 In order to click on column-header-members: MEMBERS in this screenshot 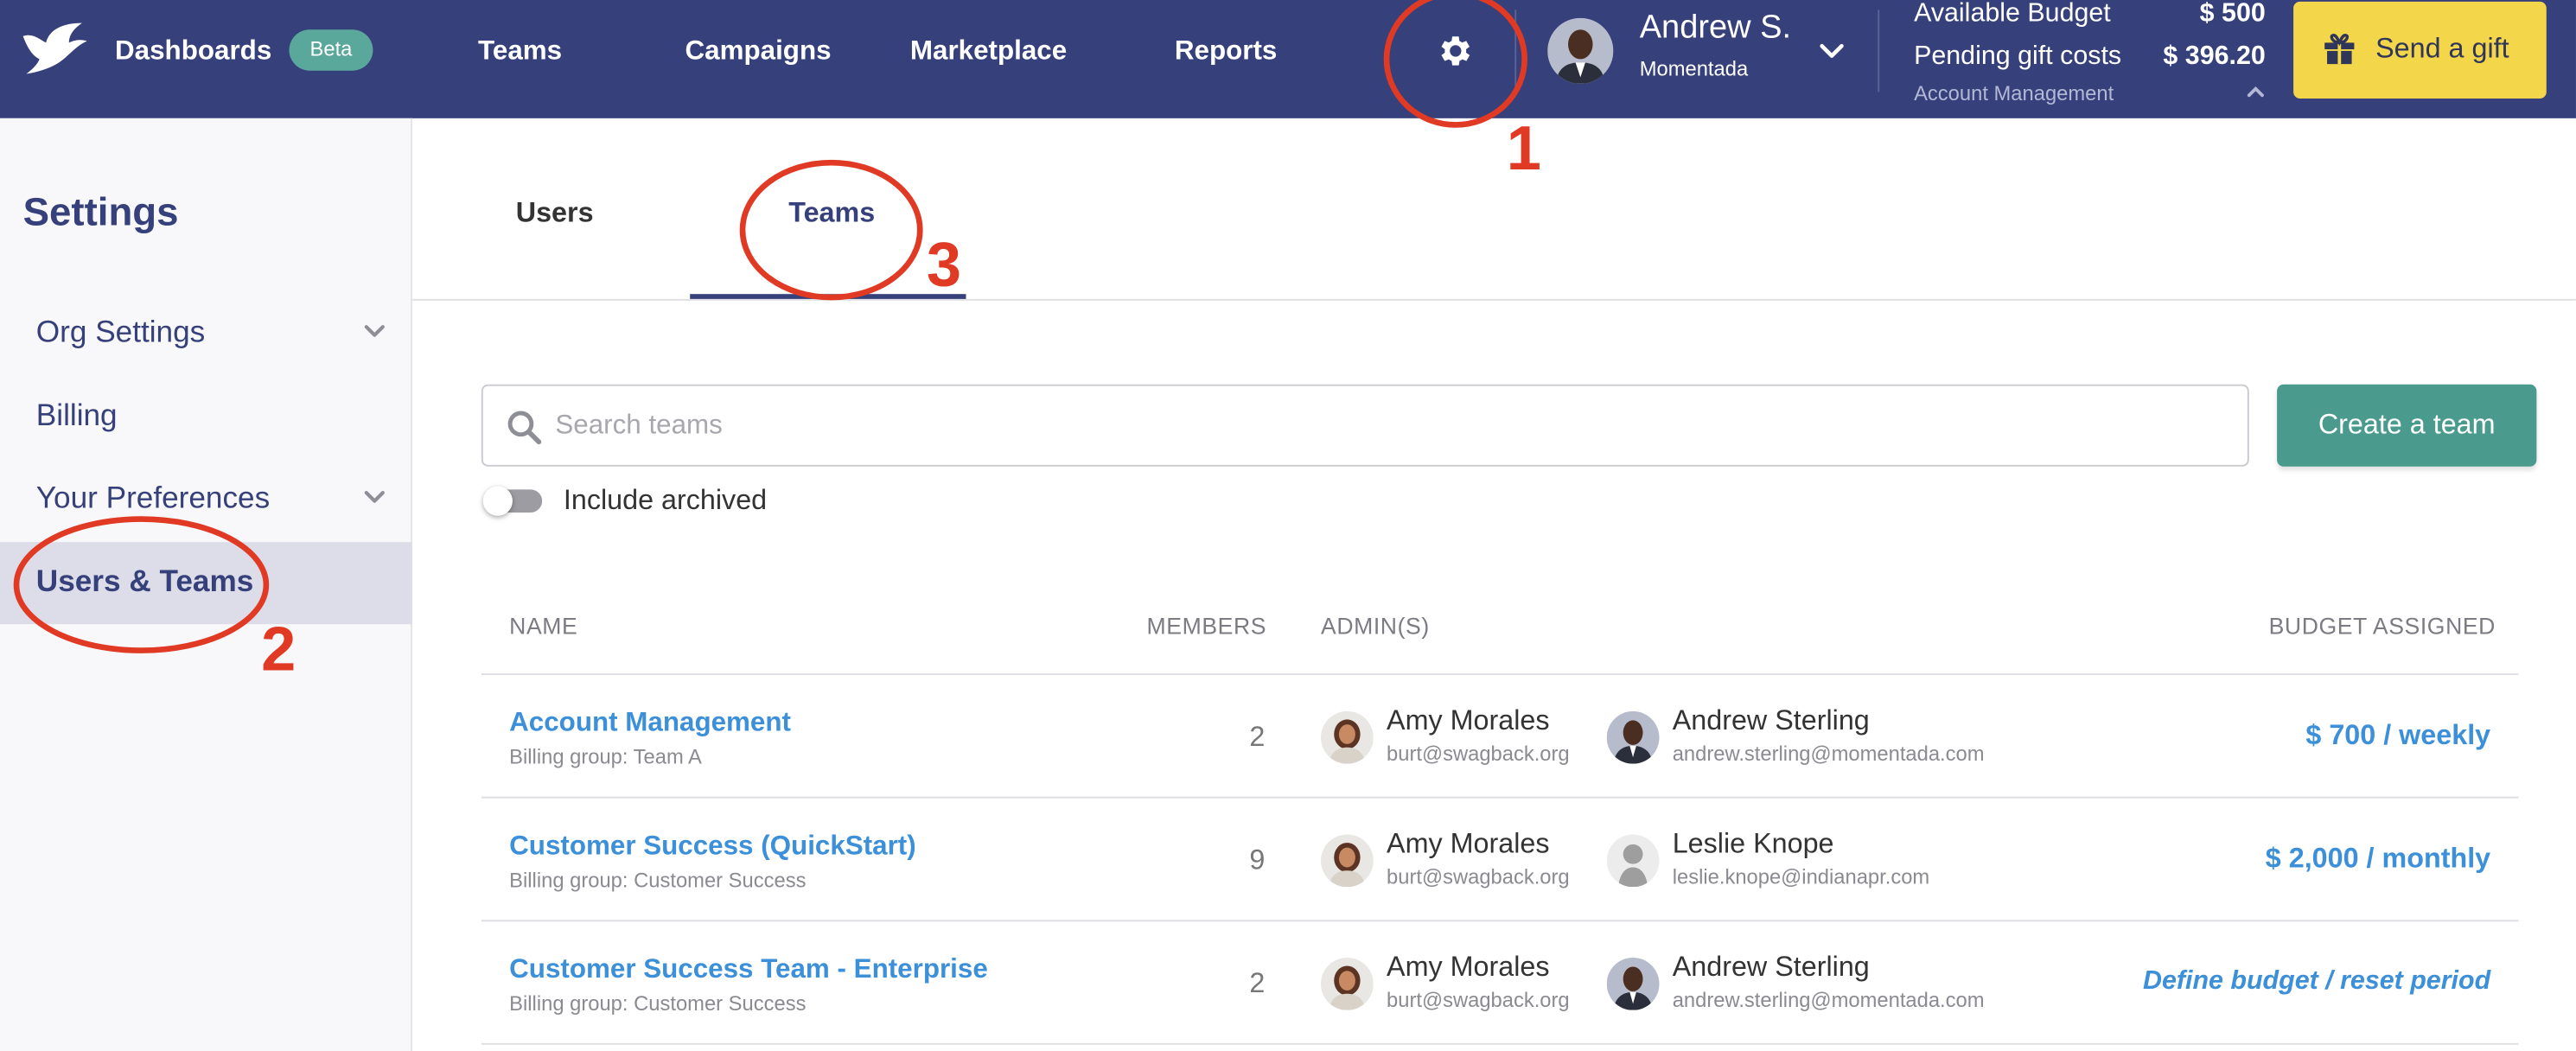, I will do `click(1207, 626)`.